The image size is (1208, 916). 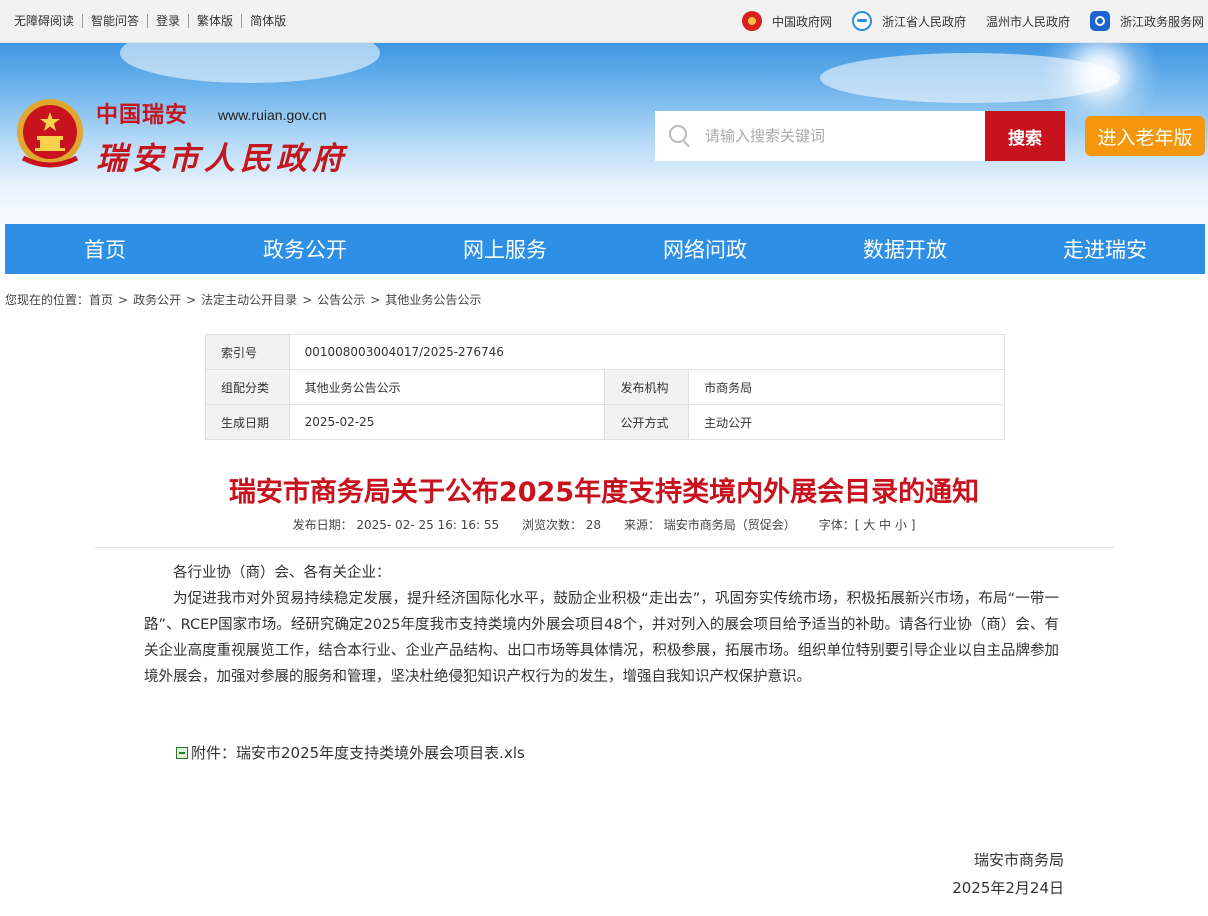 I want to click on nav-about-ruian: 走进瑞安, so click(x=1105, y=249).